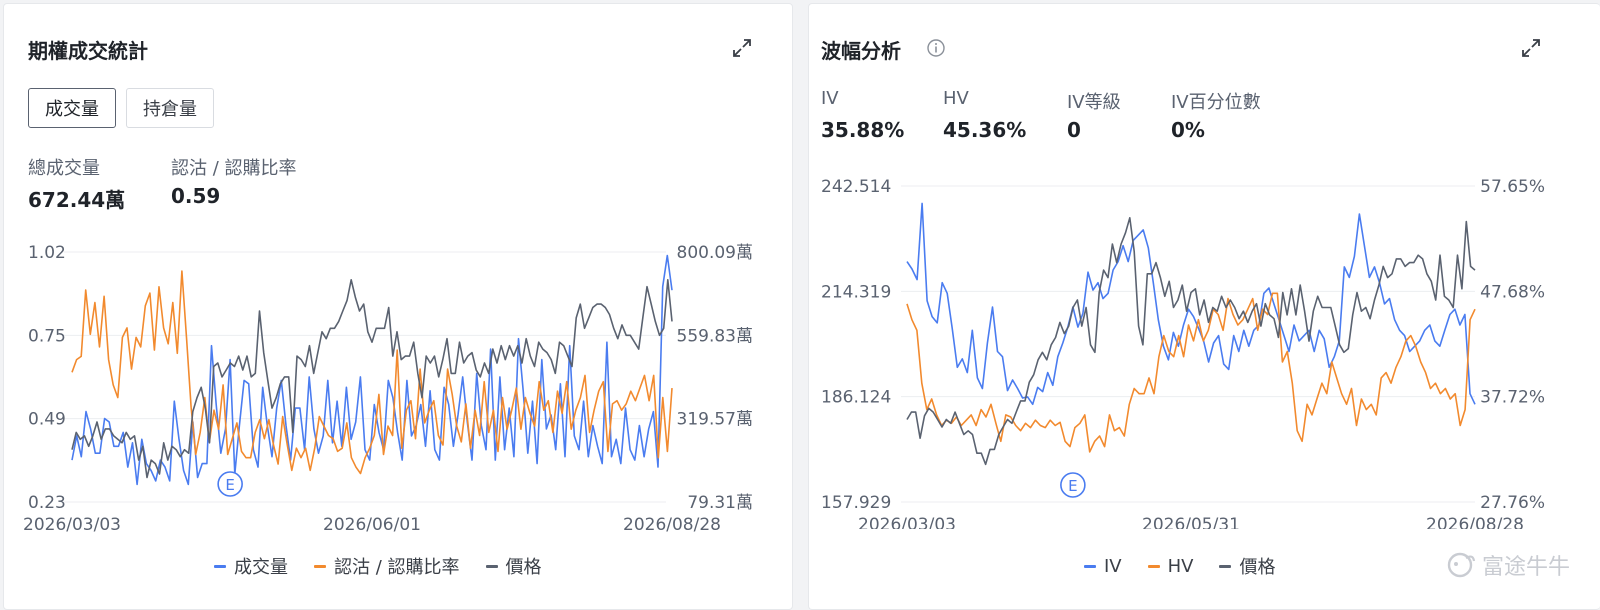 This screenshot has height=610, width=1600. I want to click on legend-item-volume: 成交量, so click(251, 566).